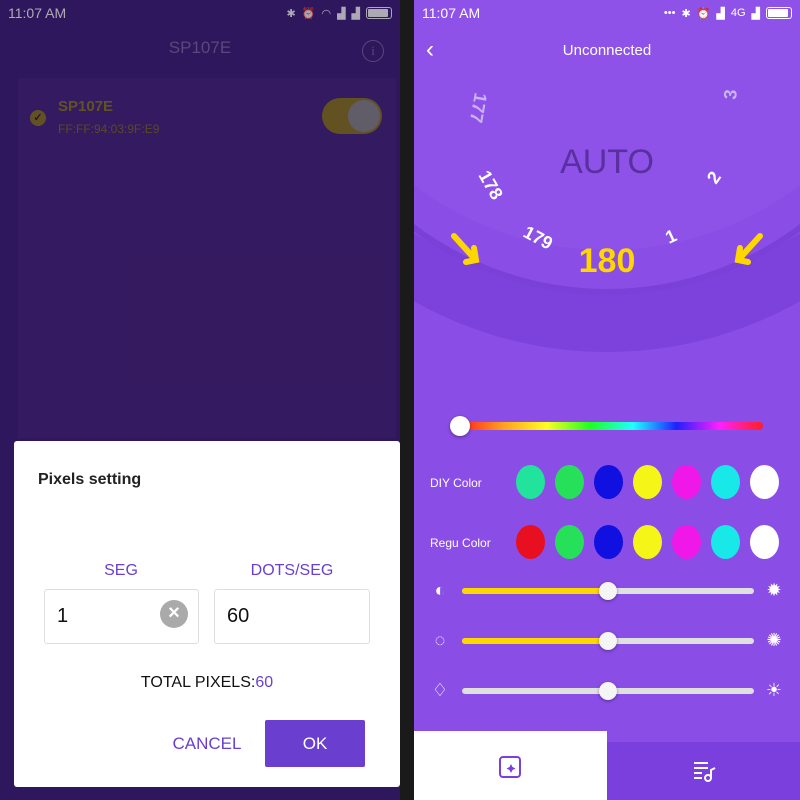 The width and height of the screenshot is (800, 800). Describe the element at coordinates (730, 95) in the screenshot. I see `dial-number: 3` at that location.